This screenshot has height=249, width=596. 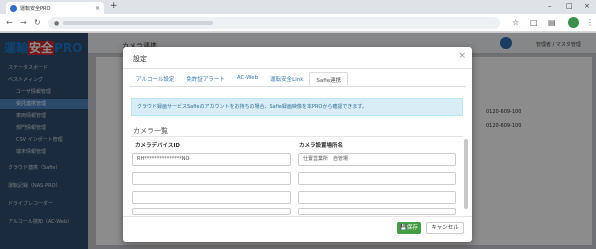 I want to click on back-icon: ←, so click(x=9, y=22).